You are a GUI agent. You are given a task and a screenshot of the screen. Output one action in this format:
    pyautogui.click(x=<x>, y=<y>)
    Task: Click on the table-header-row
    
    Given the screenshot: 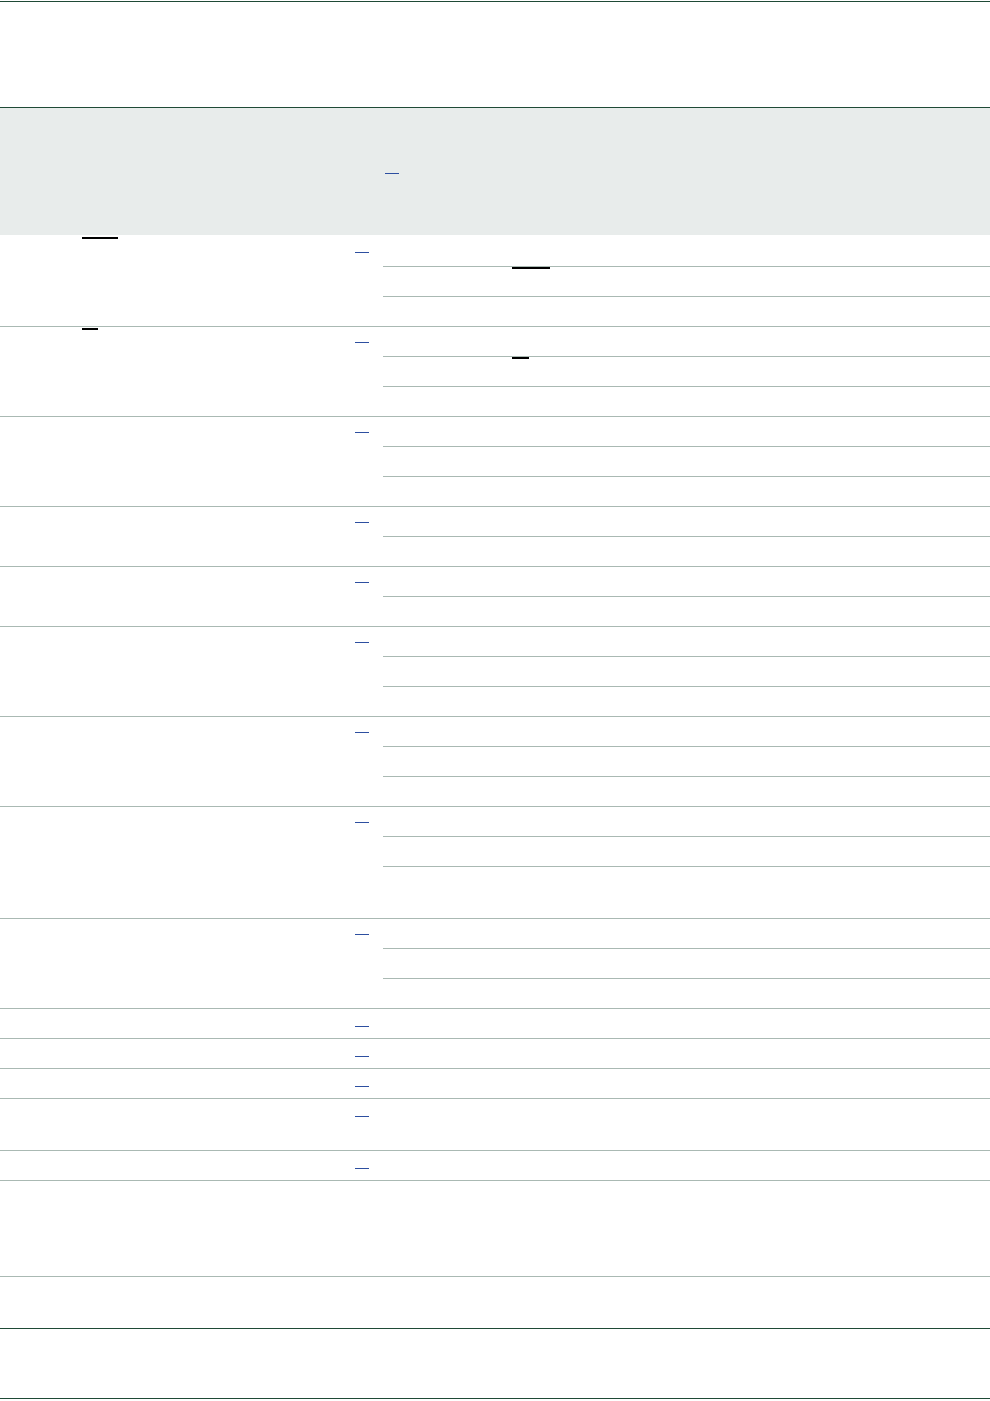 What is the action you would take?
    pyautogui.click(x=495, y=171)
    